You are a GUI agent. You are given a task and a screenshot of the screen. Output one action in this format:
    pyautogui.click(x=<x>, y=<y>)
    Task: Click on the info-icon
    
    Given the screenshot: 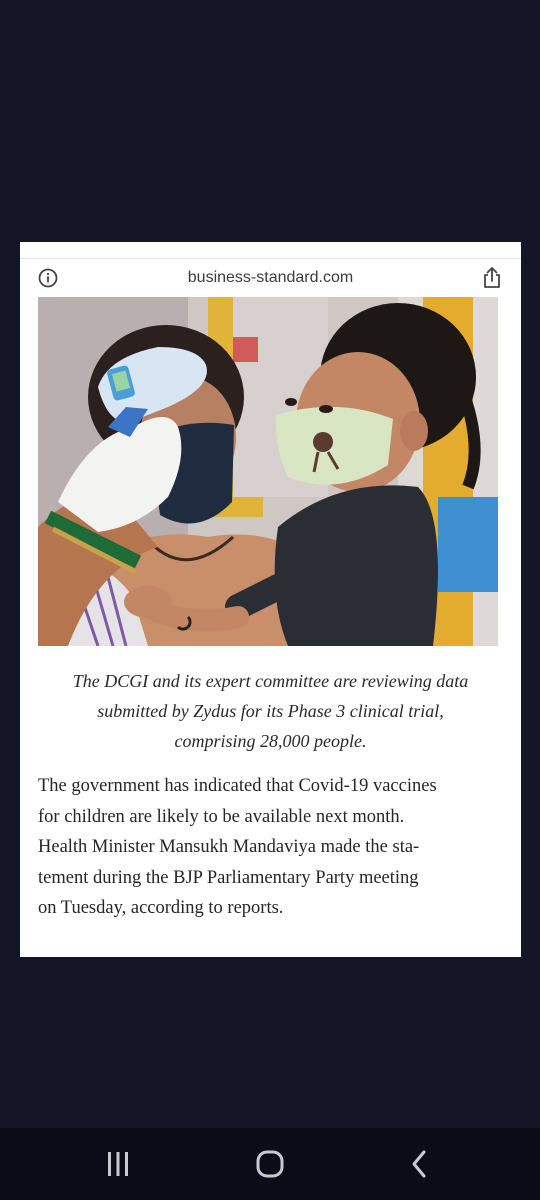 What is the action you would take?
    pyautogui.click(x=48, y=278)
    